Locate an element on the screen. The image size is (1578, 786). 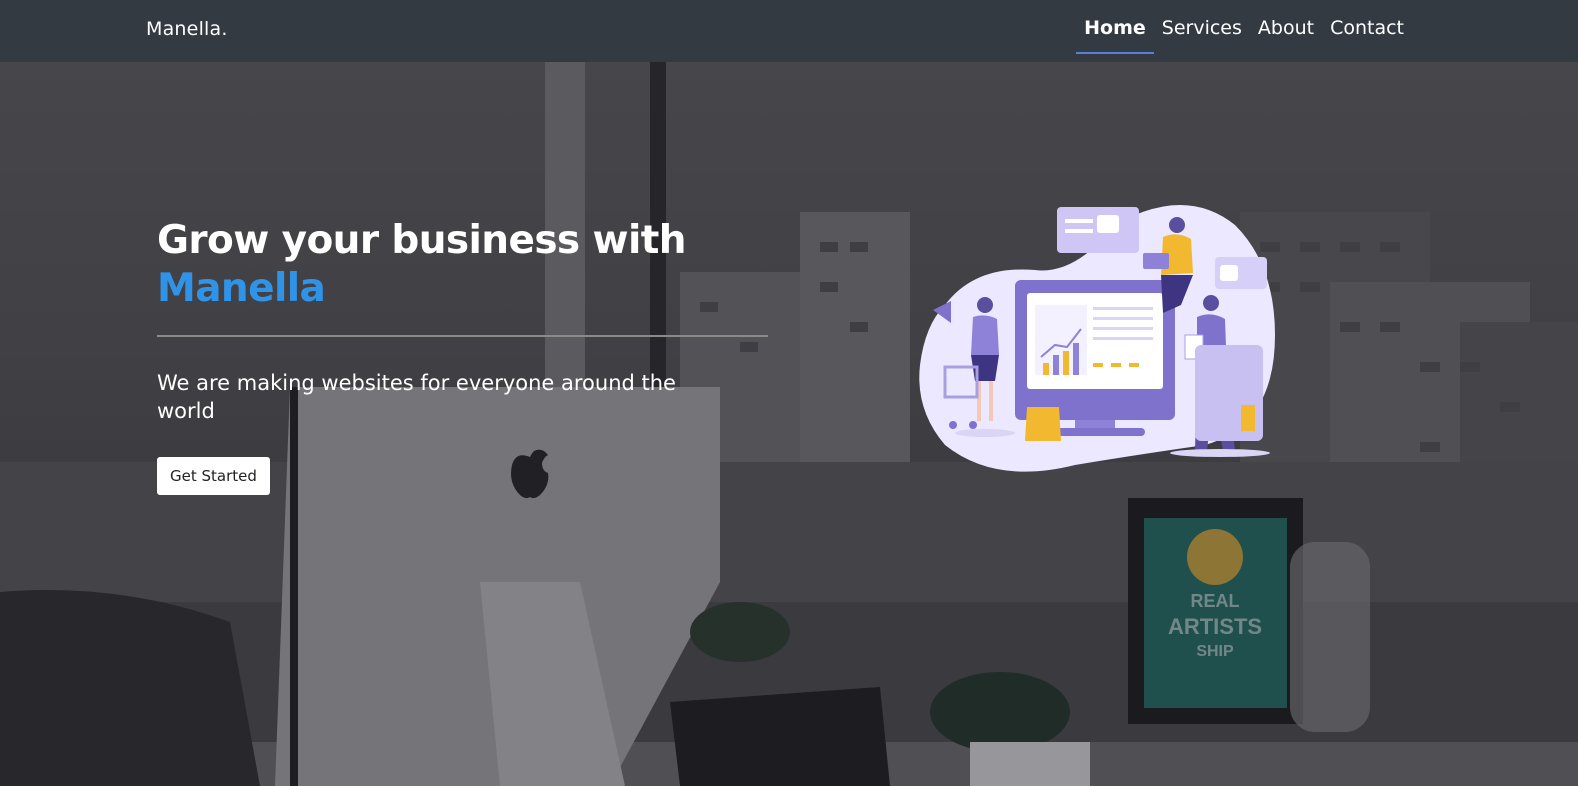
hero-title-accent: Manella is located at coordinates (241, 288).